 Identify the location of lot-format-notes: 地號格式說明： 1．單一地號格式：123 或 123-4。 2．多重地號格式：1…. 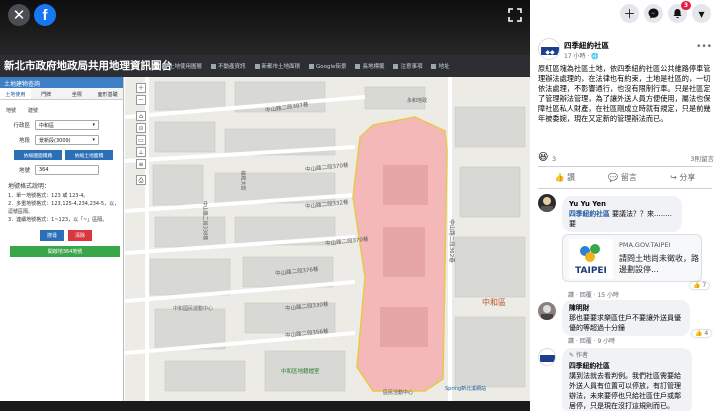
(65, 203).